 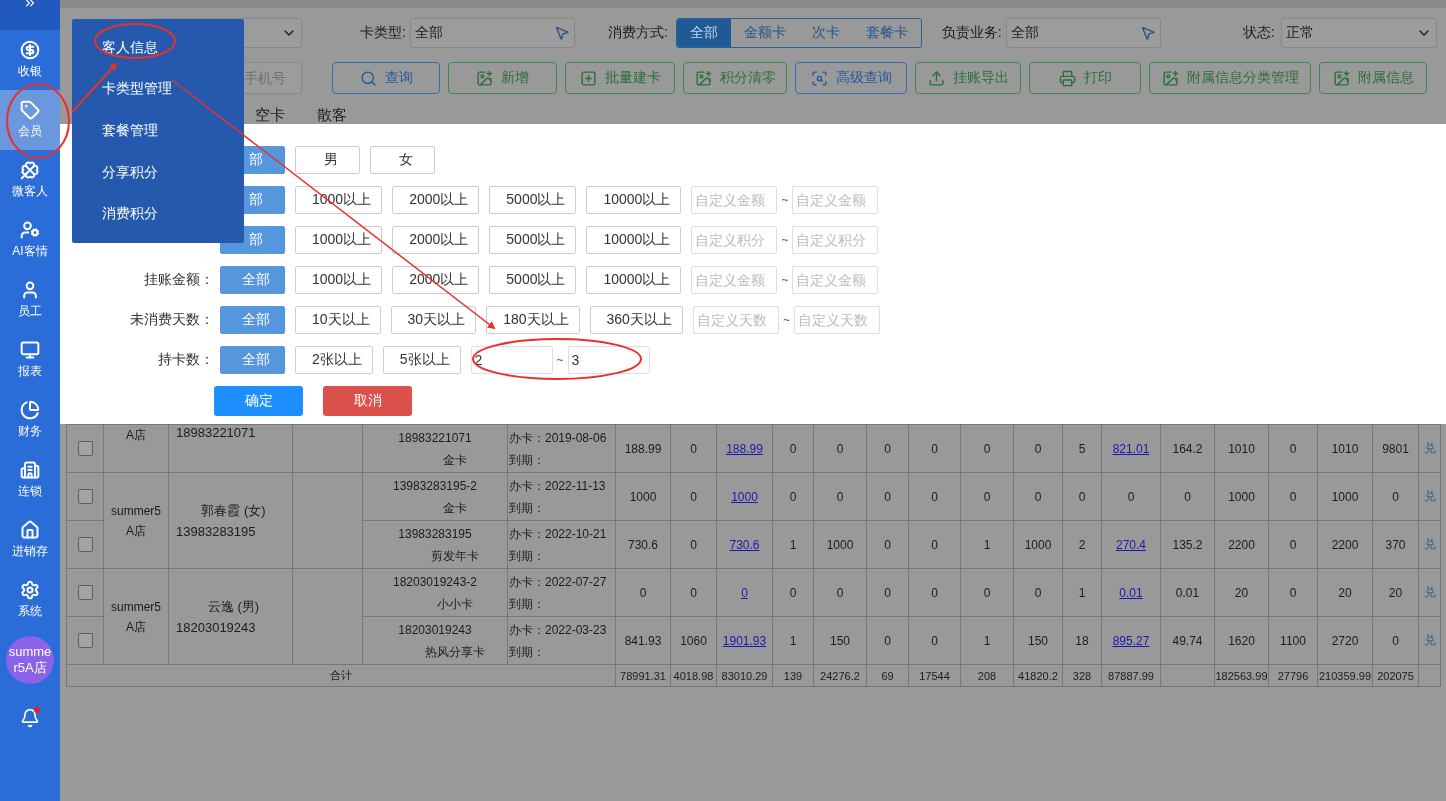 What do you see at coordinates (30, 5) in the screenshot?
I see `expand-icon` at bounding box center [30, 5].